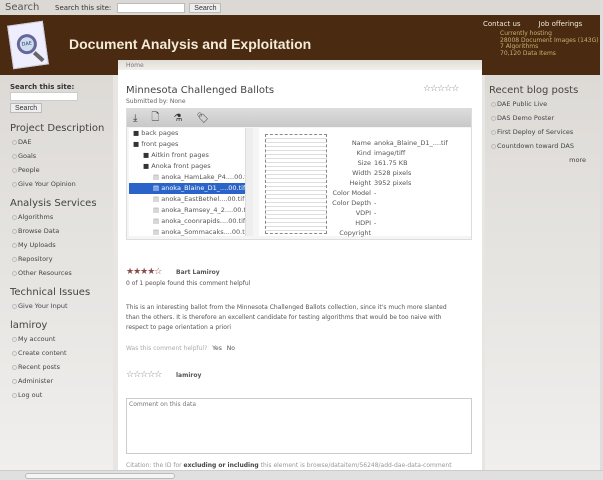 The height and width of the screenshot is (480, 603). What do you see at coordinates (301, 475) in the screenshot?
I see `horizontal-scrollbar` at bounding box center [301, 475].